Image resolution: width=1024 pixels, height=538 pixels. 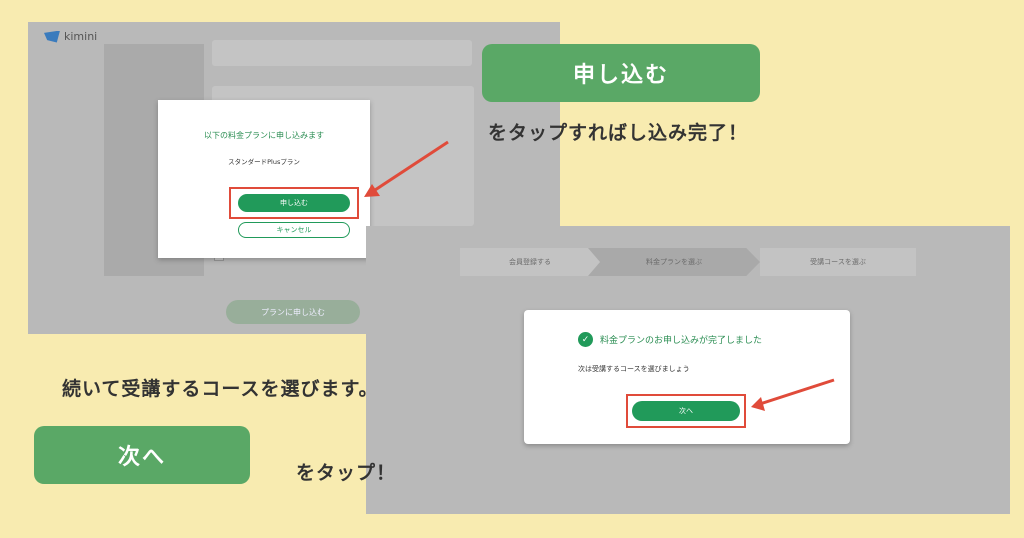 What do you see at coordinates (687, 377) in the screenshot?
I see `complete-modal: ✓ 料金プランのお申し込みが完了しました 次は受講するコースを選びましょう 次へ` at bounding box center [687, 377].